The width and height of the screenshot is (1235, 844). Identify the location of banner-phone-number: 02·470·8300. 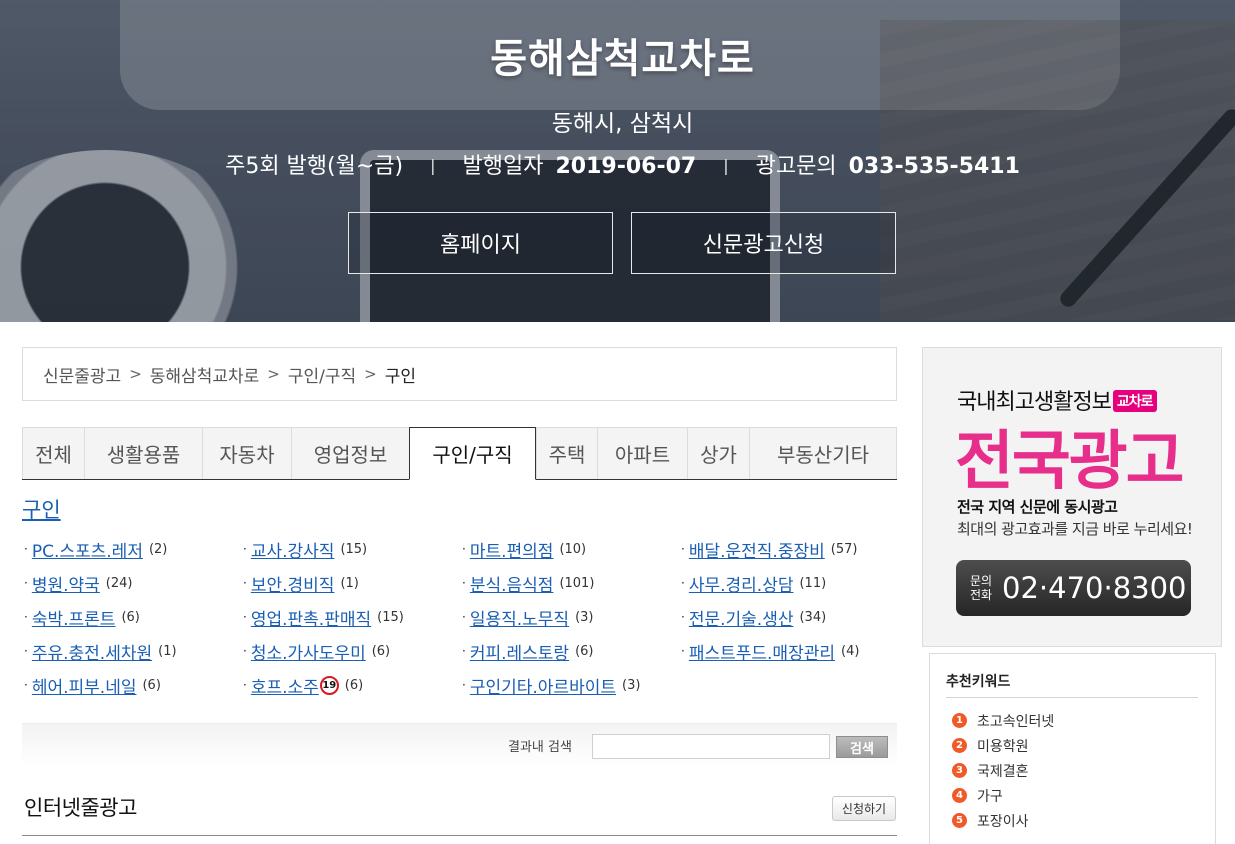
(1094, 588).